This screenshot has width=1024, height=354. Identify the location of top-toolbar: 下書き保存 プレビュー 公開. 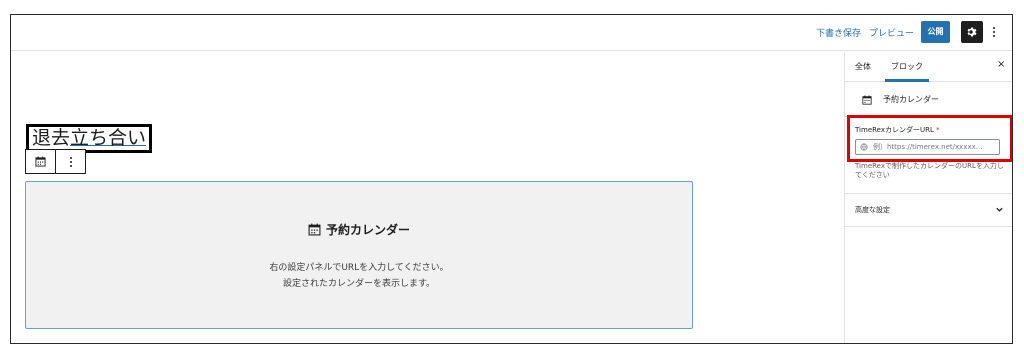
(511, 33).